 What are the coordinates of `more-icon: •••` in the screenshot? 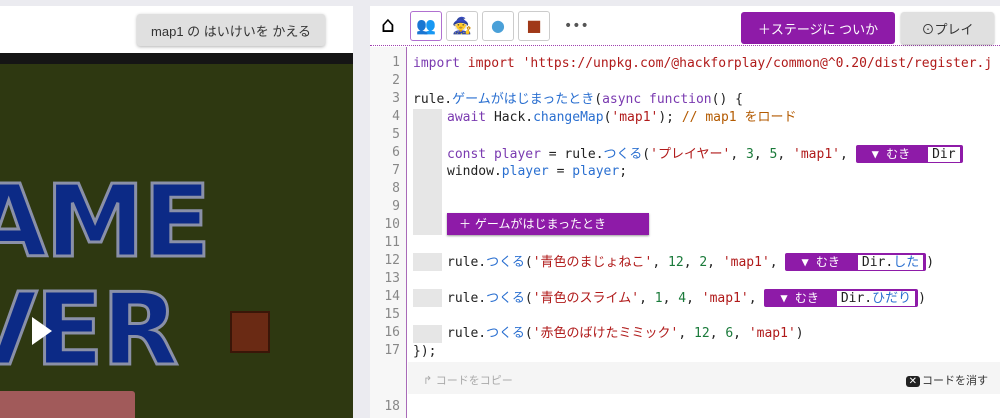 It's located at (576, 26).